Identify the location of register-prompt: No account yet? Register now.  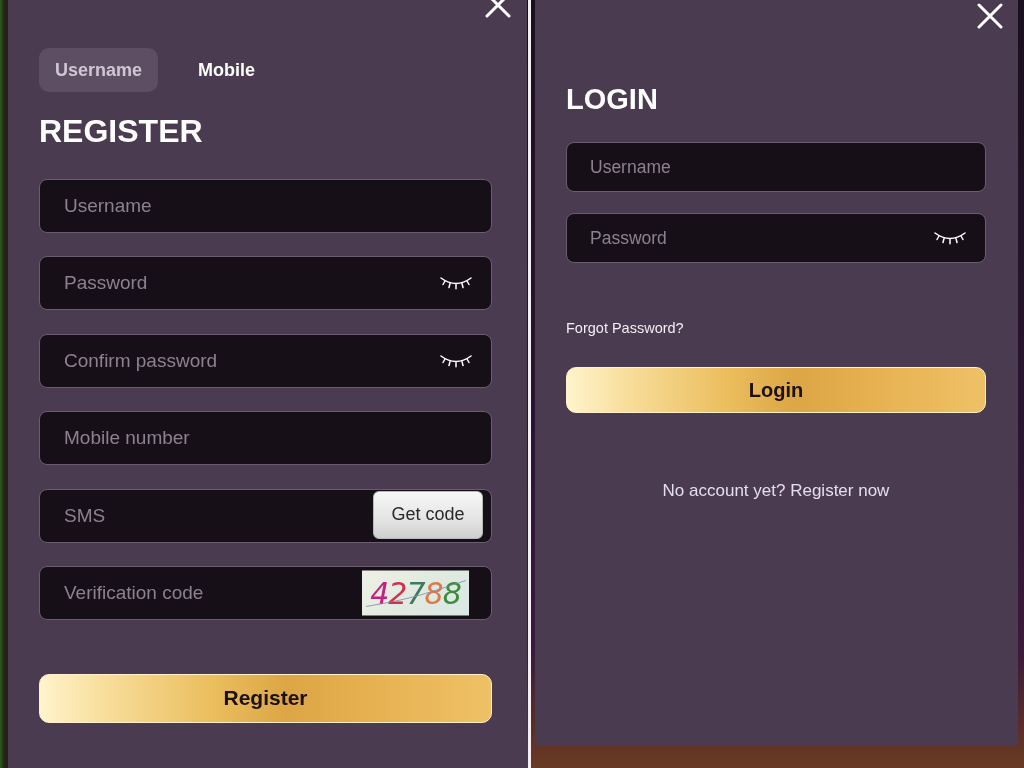
(776, 491).